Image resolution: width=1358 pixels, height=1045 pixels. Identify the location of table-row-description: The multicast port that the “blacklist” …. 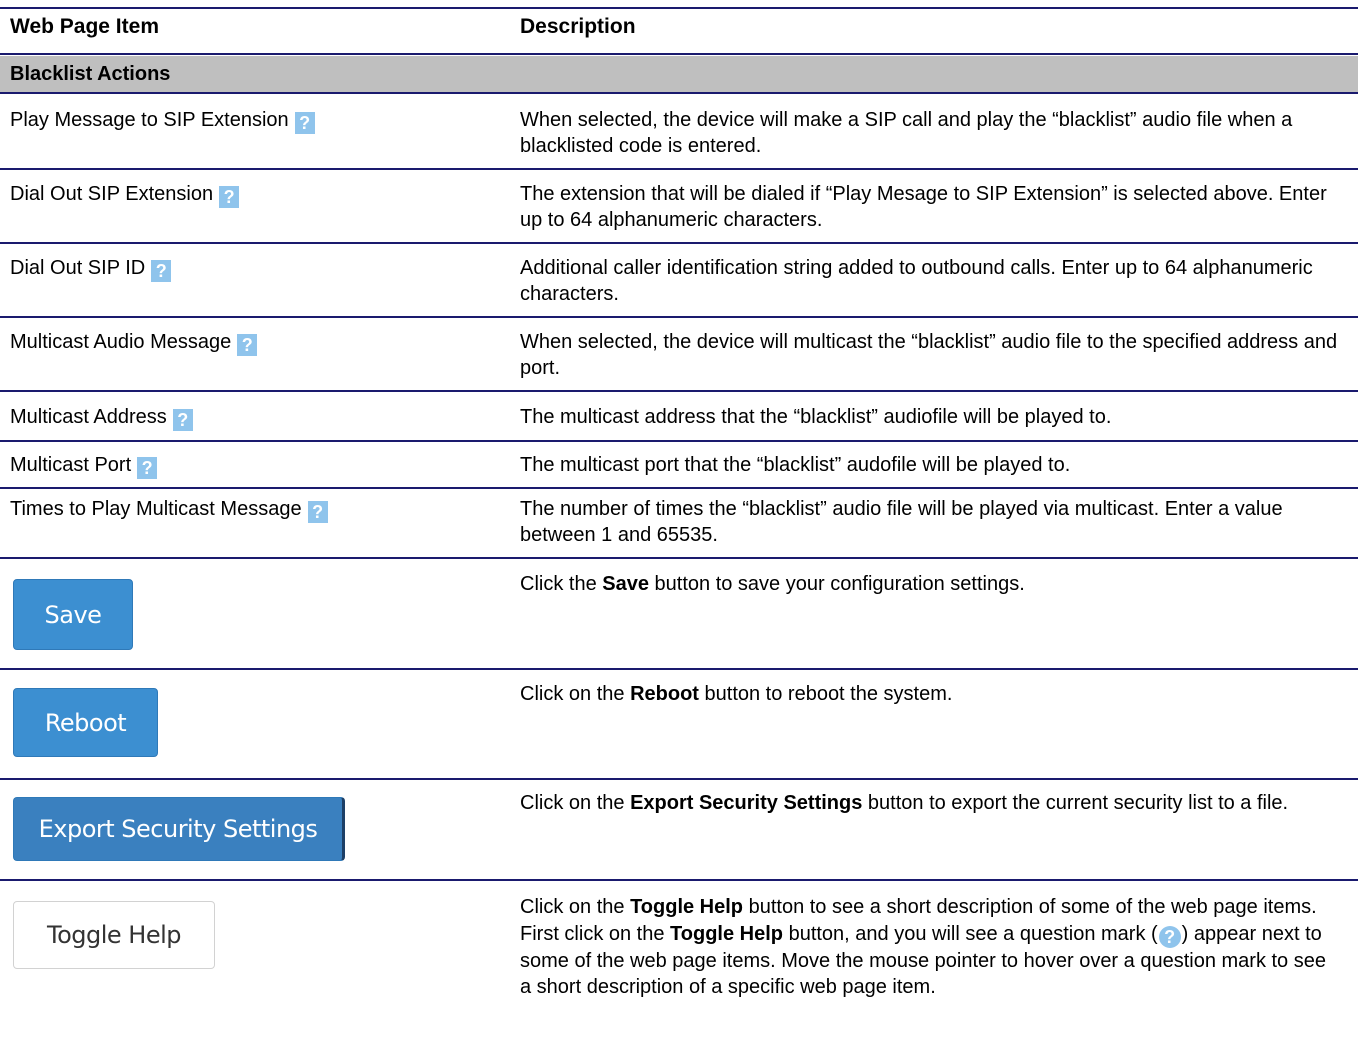
(795, 465).